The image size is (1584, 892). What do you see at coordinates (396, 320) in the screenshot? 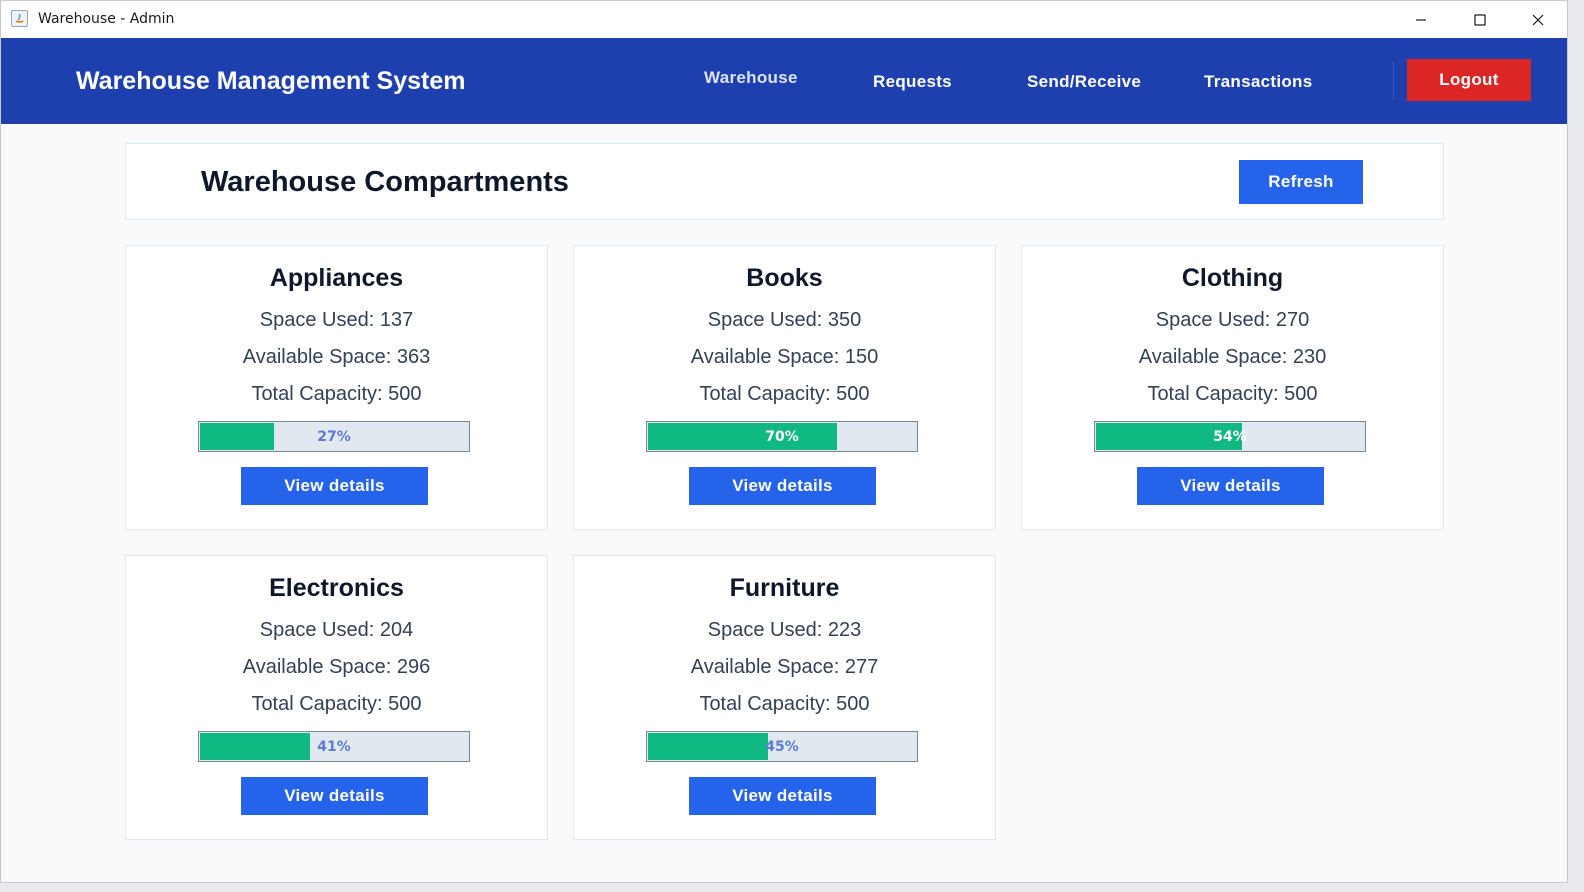
I see `space-used-value: 137` at bounding box center [396, 320].